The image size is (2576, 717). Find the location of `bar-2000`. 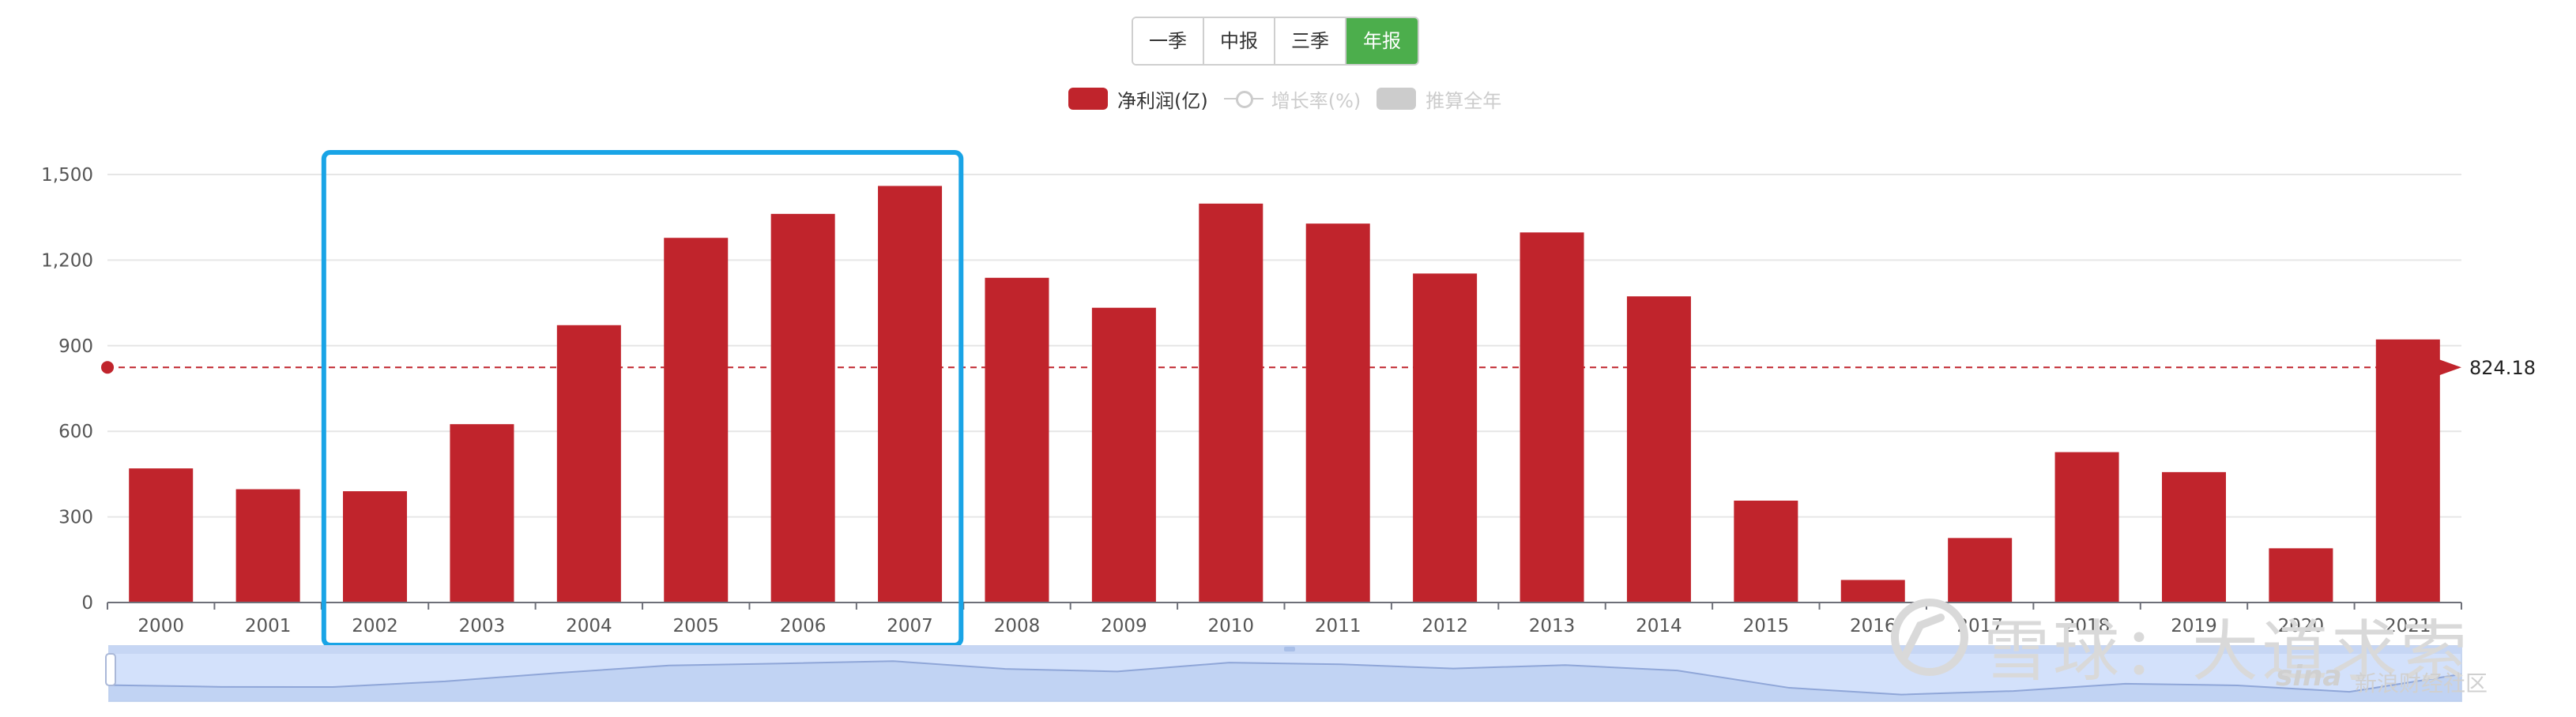

bar-2000 is located at coordinates (161, 535).